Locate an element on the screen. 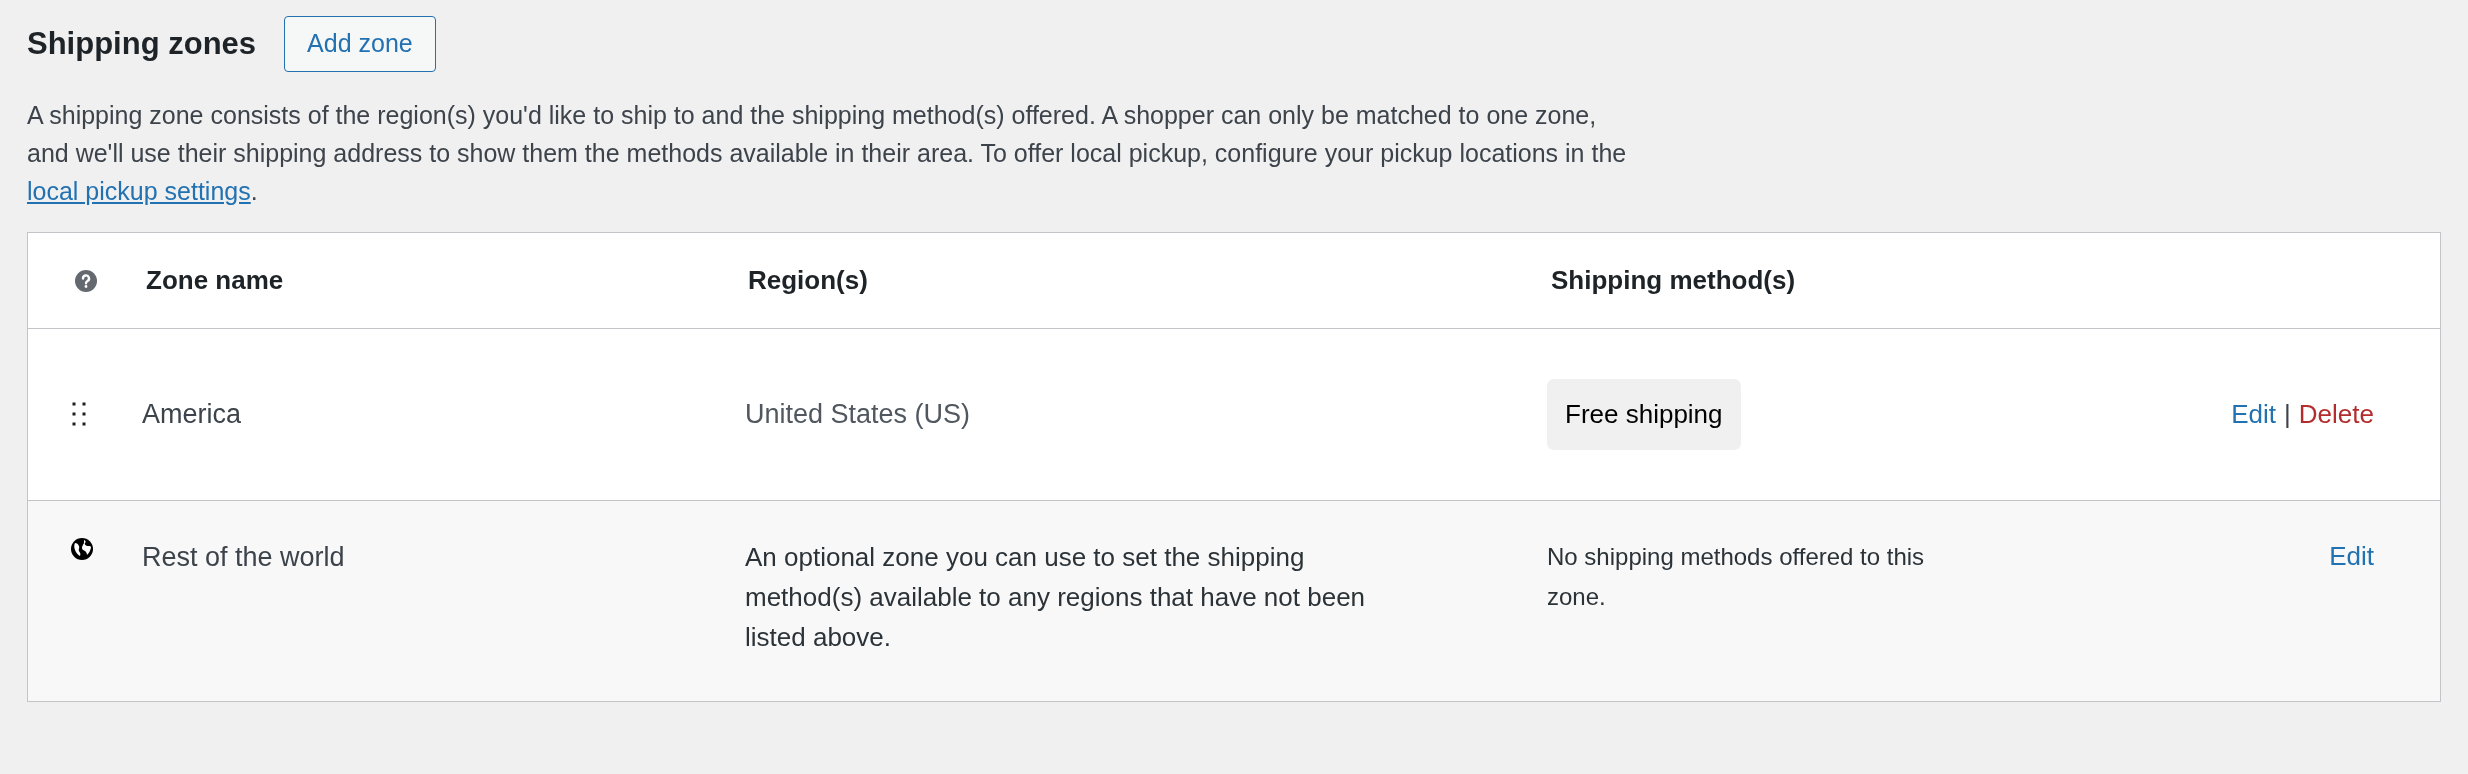 This screenshot has width=2468, height=774. local-pickup-settings-link: local pickup settings is located at coordinates (139, 191).